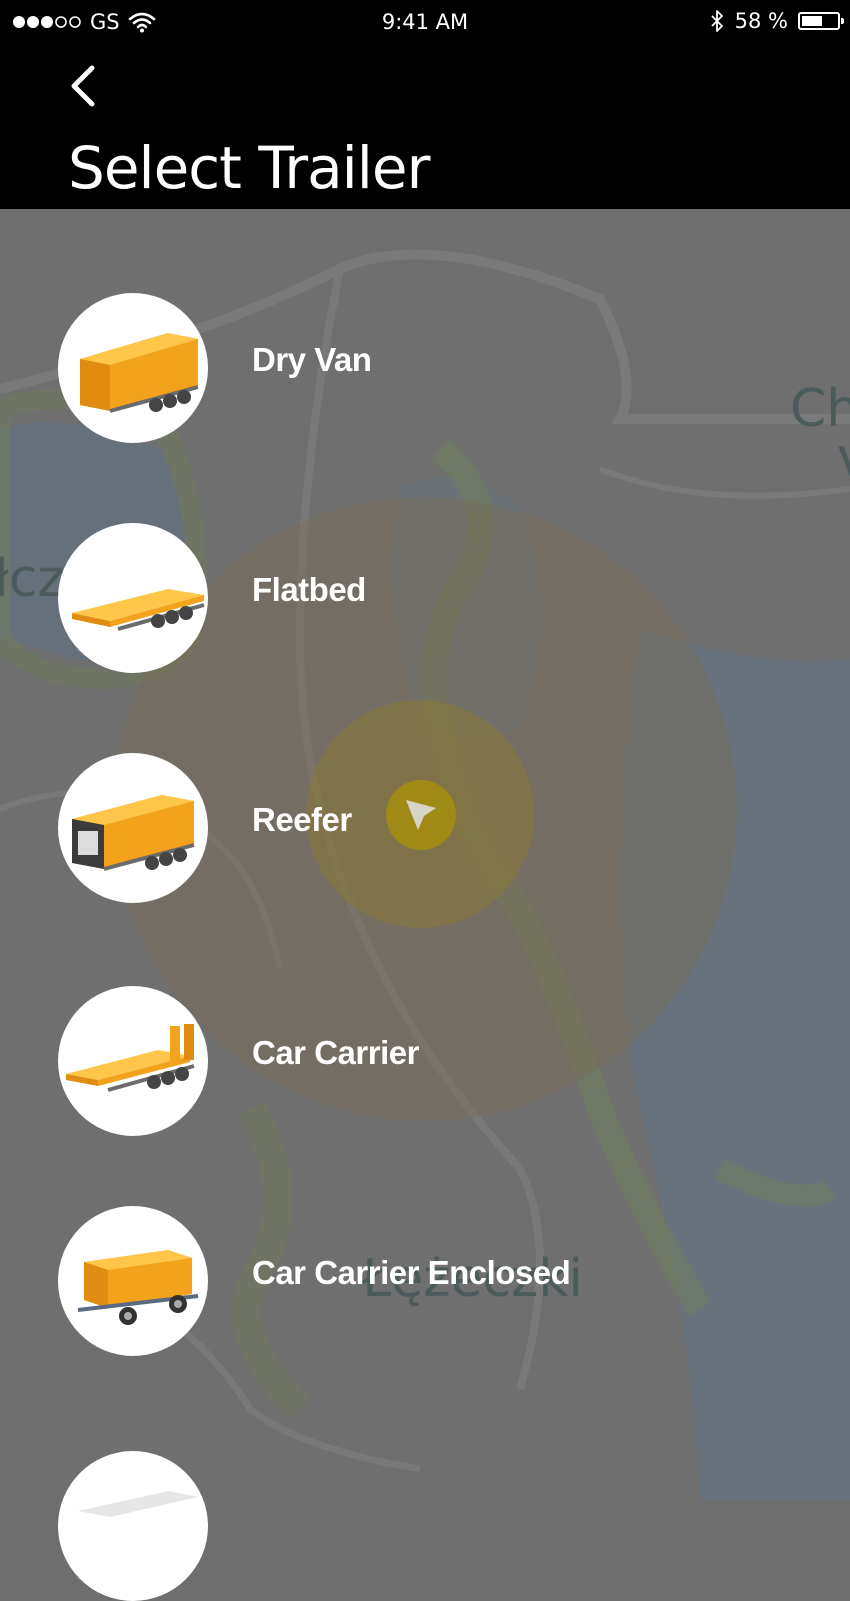  I want to click on dry-van-trailer-icon, so click(139, 373).